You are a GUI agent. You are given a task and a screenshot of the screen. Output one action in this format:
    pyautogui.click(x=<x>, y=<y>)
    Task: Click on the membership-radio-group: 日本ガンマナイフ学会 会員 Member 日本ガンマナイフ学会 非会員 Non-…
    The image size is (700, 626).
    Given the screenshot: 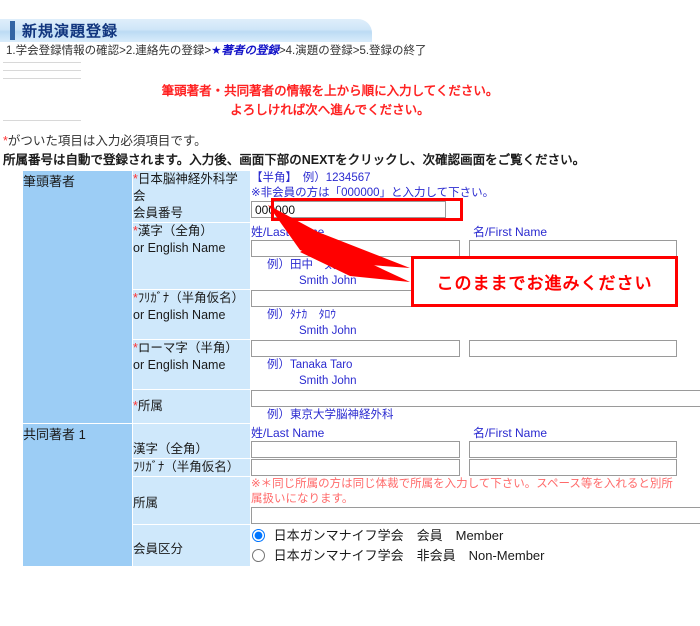 What is the action you would take?
    pyautogui.click(x=464, y=545)
    